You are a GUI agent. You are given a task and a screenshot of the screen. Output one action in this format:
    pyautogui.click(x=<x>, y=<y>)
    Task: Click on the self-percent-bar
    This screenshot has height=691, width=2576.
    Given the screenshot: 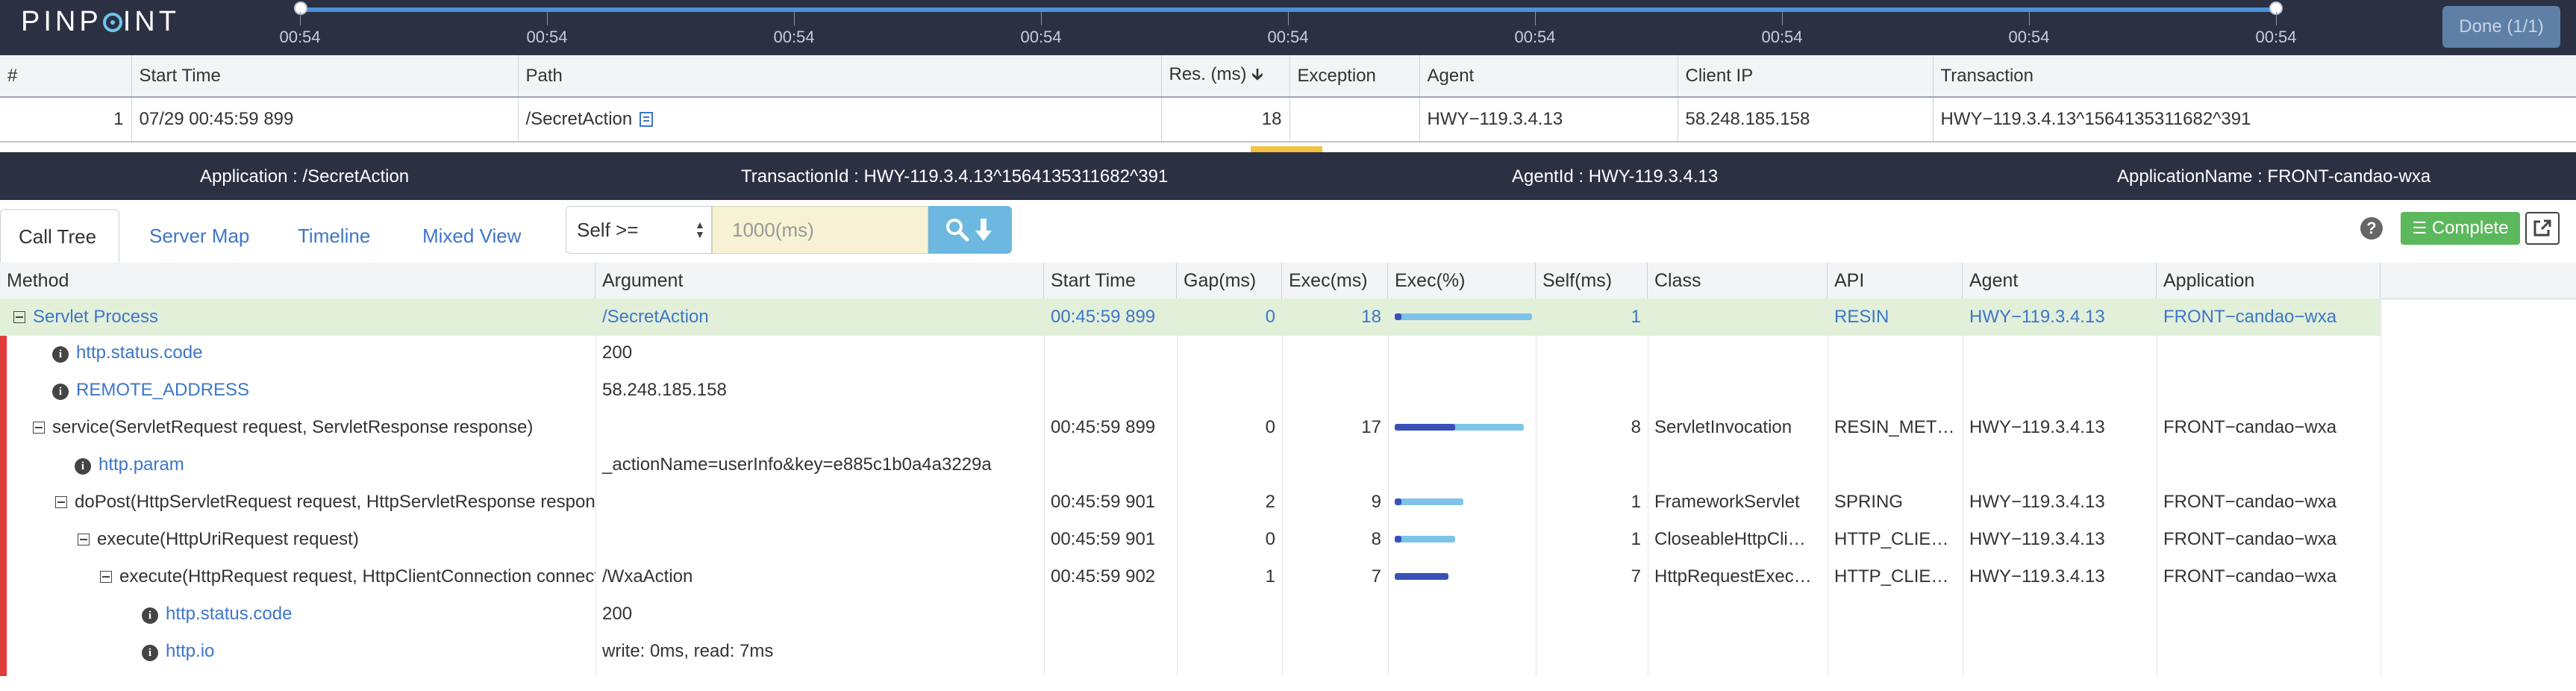 What is the action you would take?
    pyautogui.click(x=1398, y=316)
    